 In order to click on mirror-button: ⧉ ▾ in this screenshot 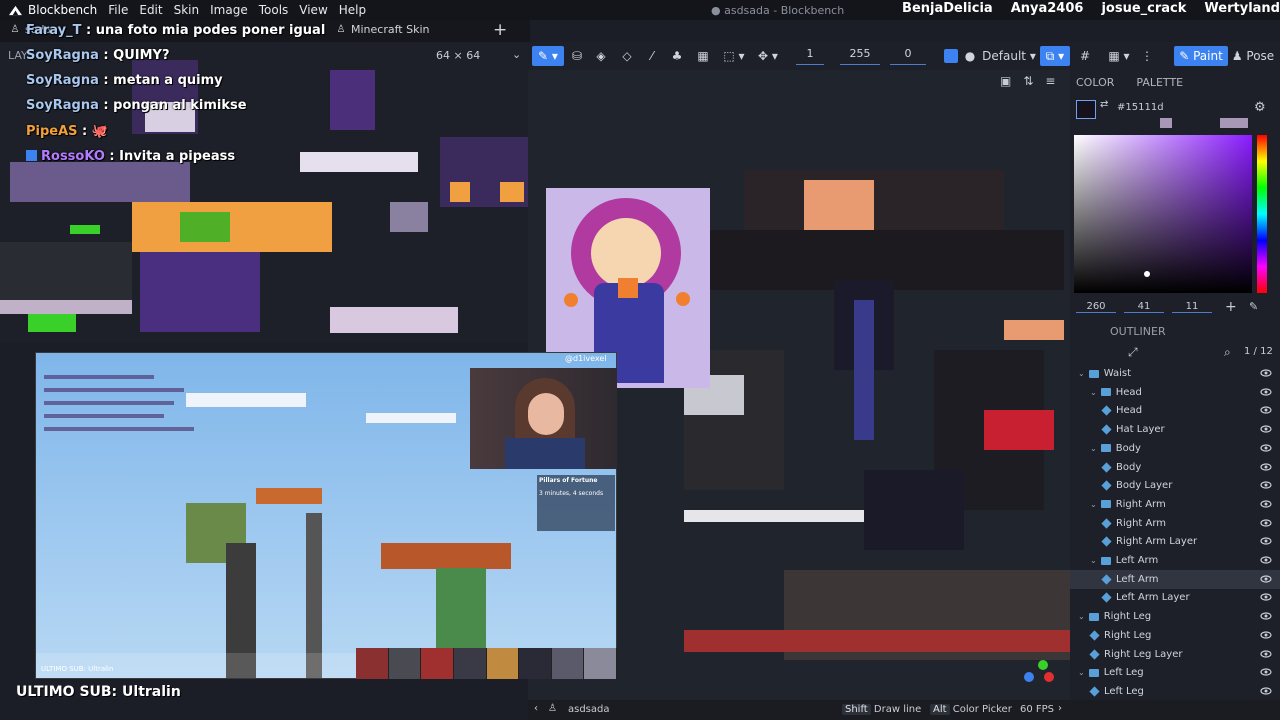, I will do `click(1055, 56)`.